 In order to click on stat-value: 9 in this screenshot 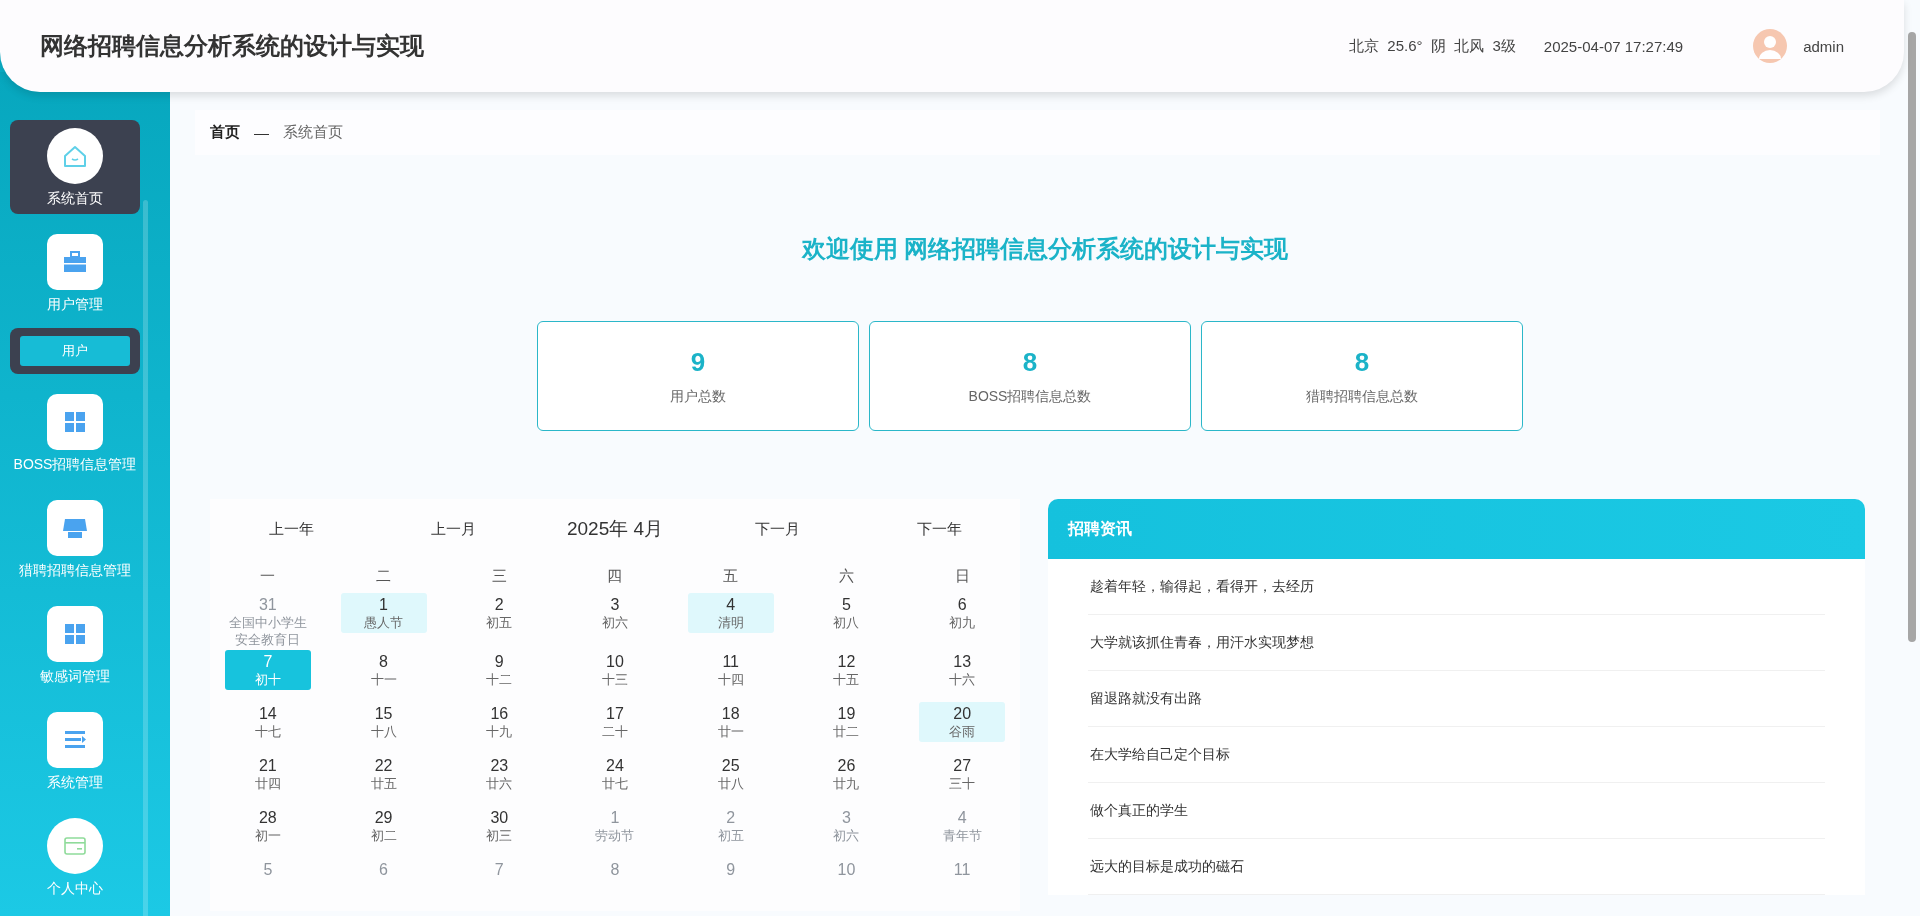, I will do `click(698, 362)`.